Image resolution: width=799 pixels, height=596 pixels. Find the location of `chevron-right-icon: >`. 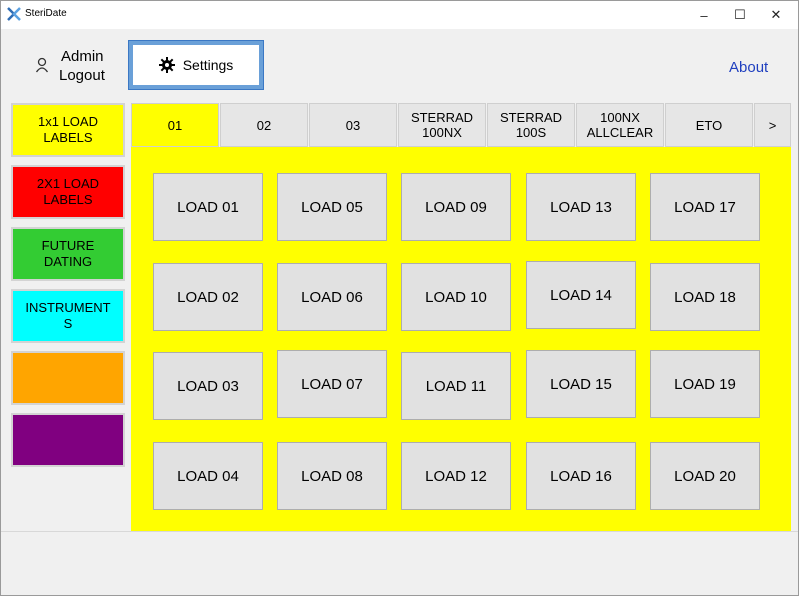

chevron-right-icon: > is located at coordinates (772, 125).